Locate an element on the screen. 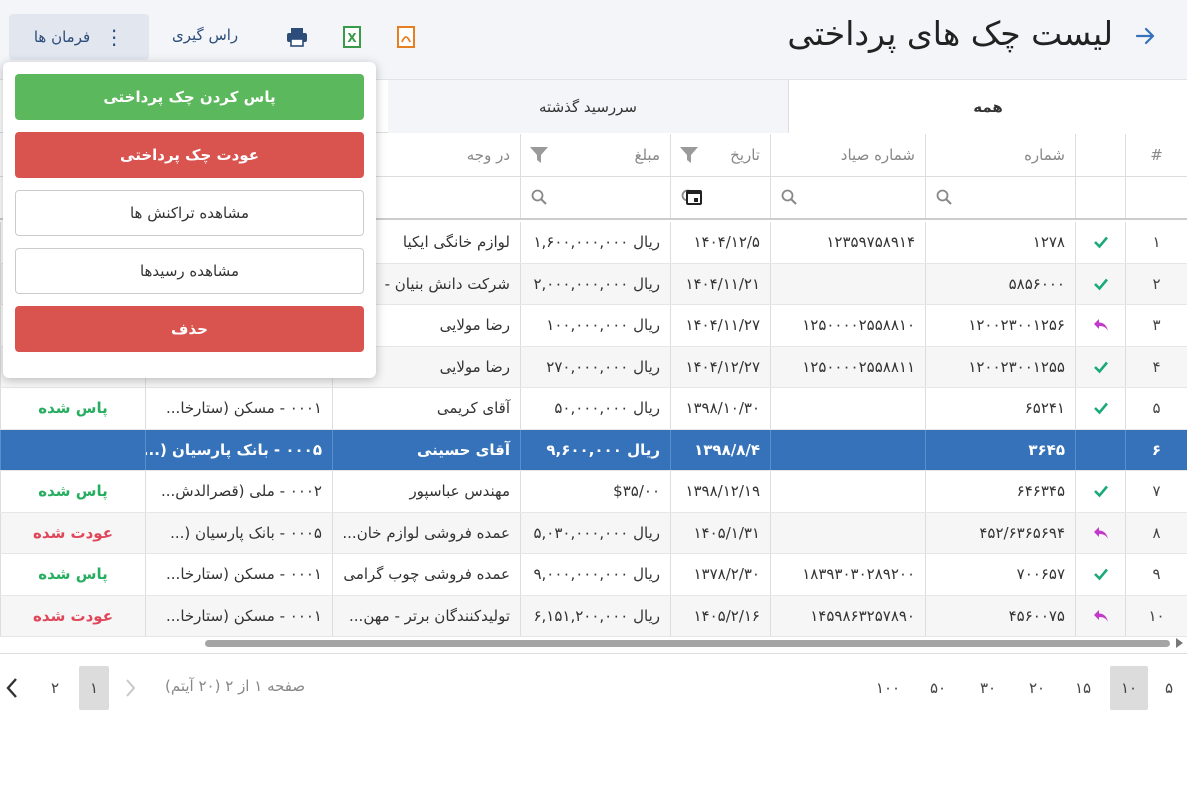  printer-icon is located at coordinates (297, 37).